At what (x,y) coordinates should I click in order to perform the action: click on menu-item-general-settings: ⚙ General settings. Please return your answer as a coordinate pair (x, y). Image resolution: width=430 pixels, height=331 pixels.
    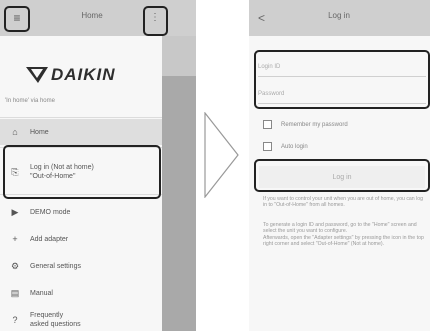
    Looking at the image, I should click on (81, 266).